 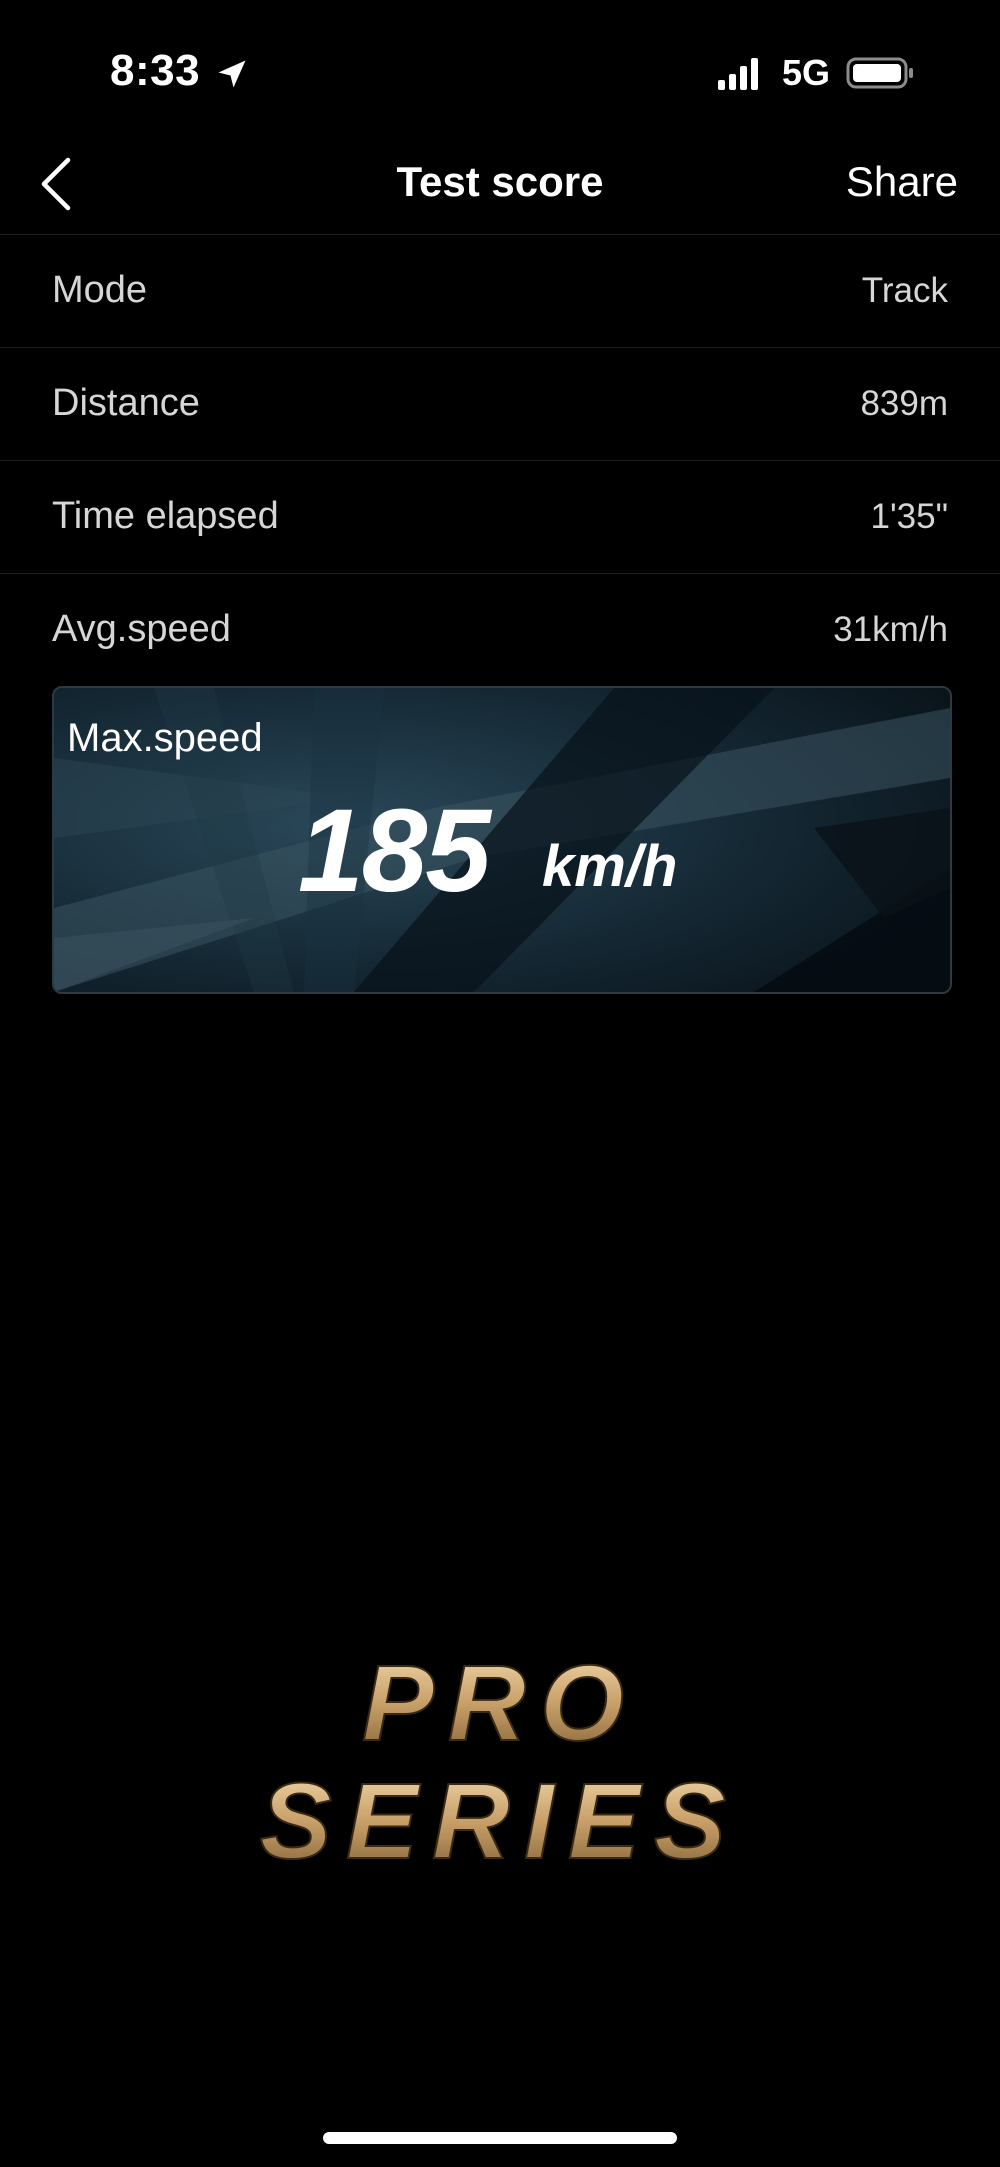 What do you see at coordinates (500, 75) in the screenshot?
I see `status-bar: 8:33 5G` at bounding box center [500, 75].